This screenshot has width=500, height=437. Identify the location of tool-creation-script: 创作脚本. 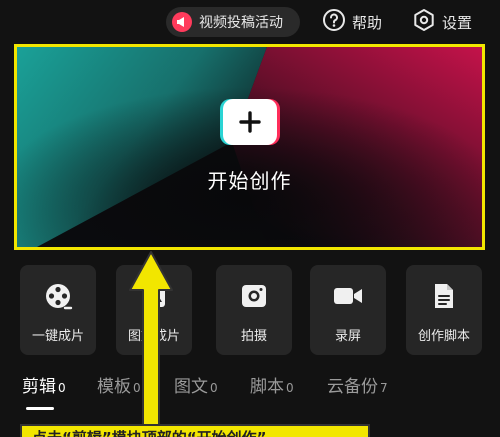
(444, 310).